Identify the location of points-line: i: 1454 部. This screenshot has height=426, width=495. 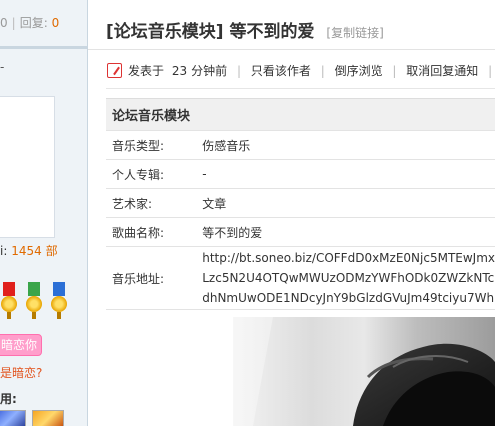
(29, 250).